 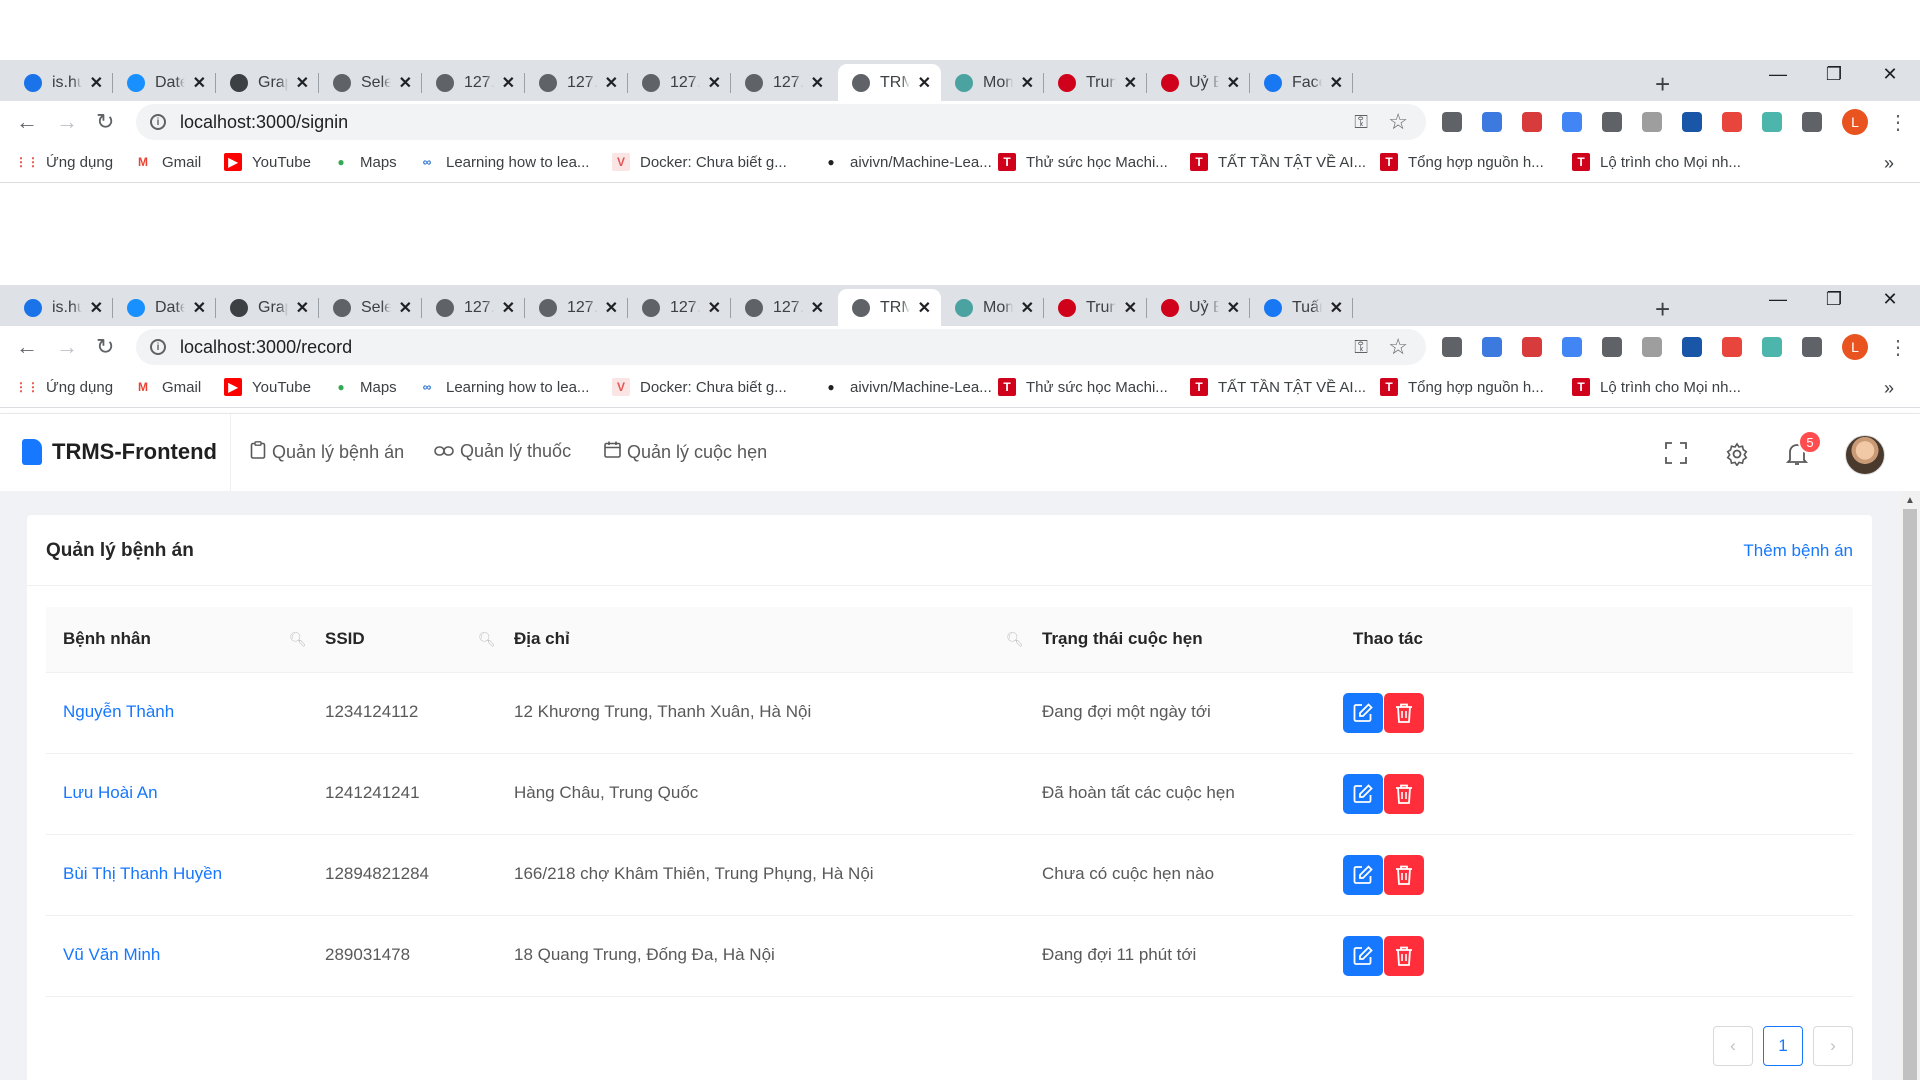 What do you see at coordinates (1532, 347) in the screenshot?
I see `ladybug-icon` at bounding box center [1532, 347].